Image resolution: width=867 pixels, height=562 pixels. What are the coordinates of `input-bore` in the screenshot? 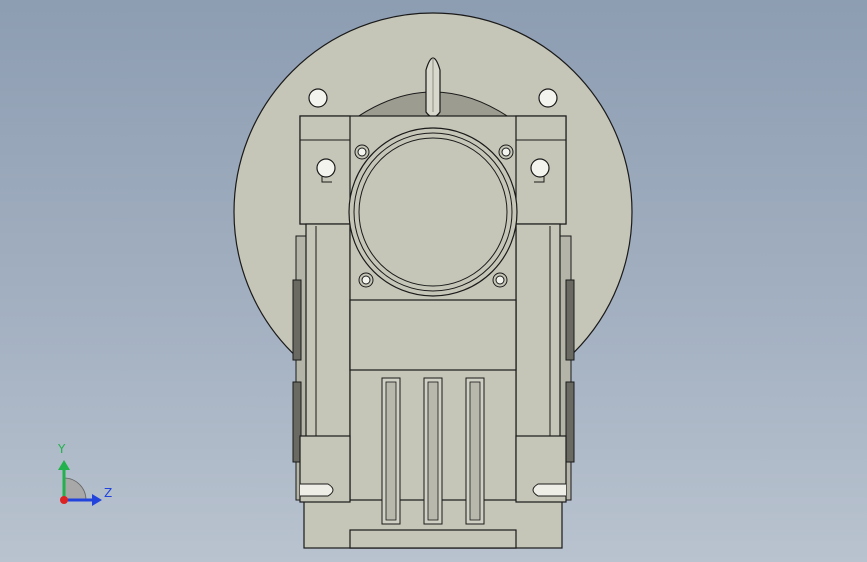 It's located at (433, 212).